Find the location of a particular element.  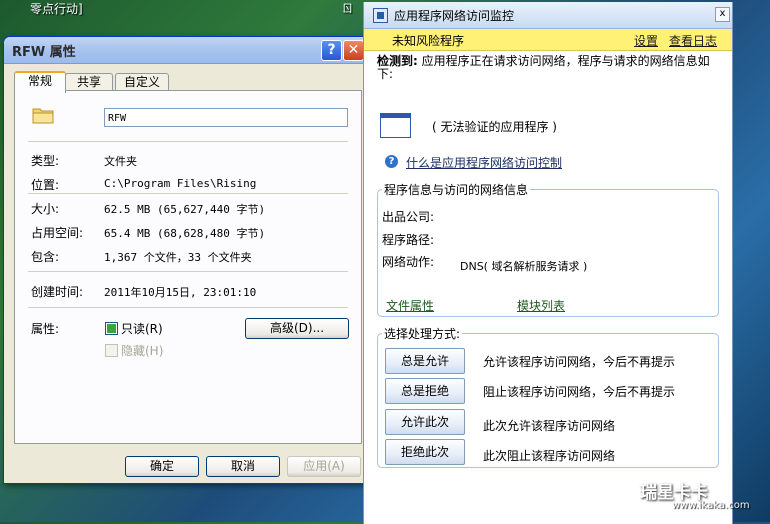

location-label: 位置: is located at coordinates (45, 185).